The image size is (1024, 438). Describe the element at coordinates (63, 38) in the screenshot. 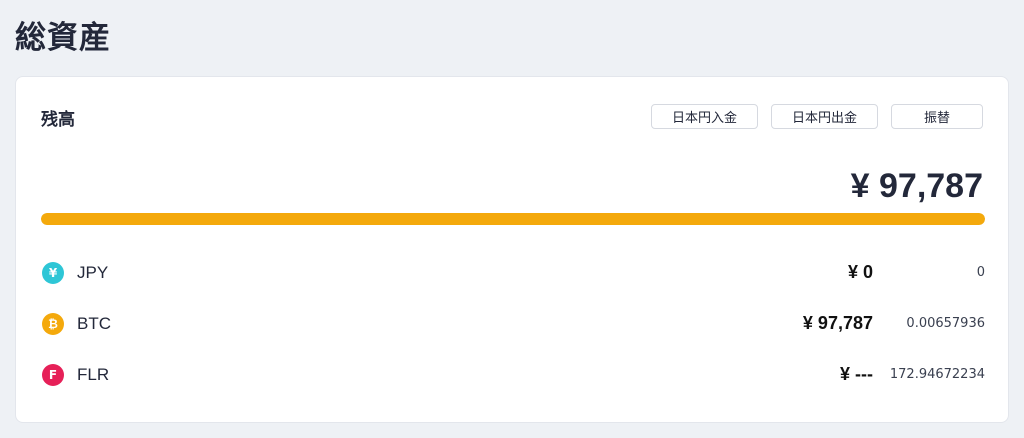

I see `page-title: 総資産` at that location.